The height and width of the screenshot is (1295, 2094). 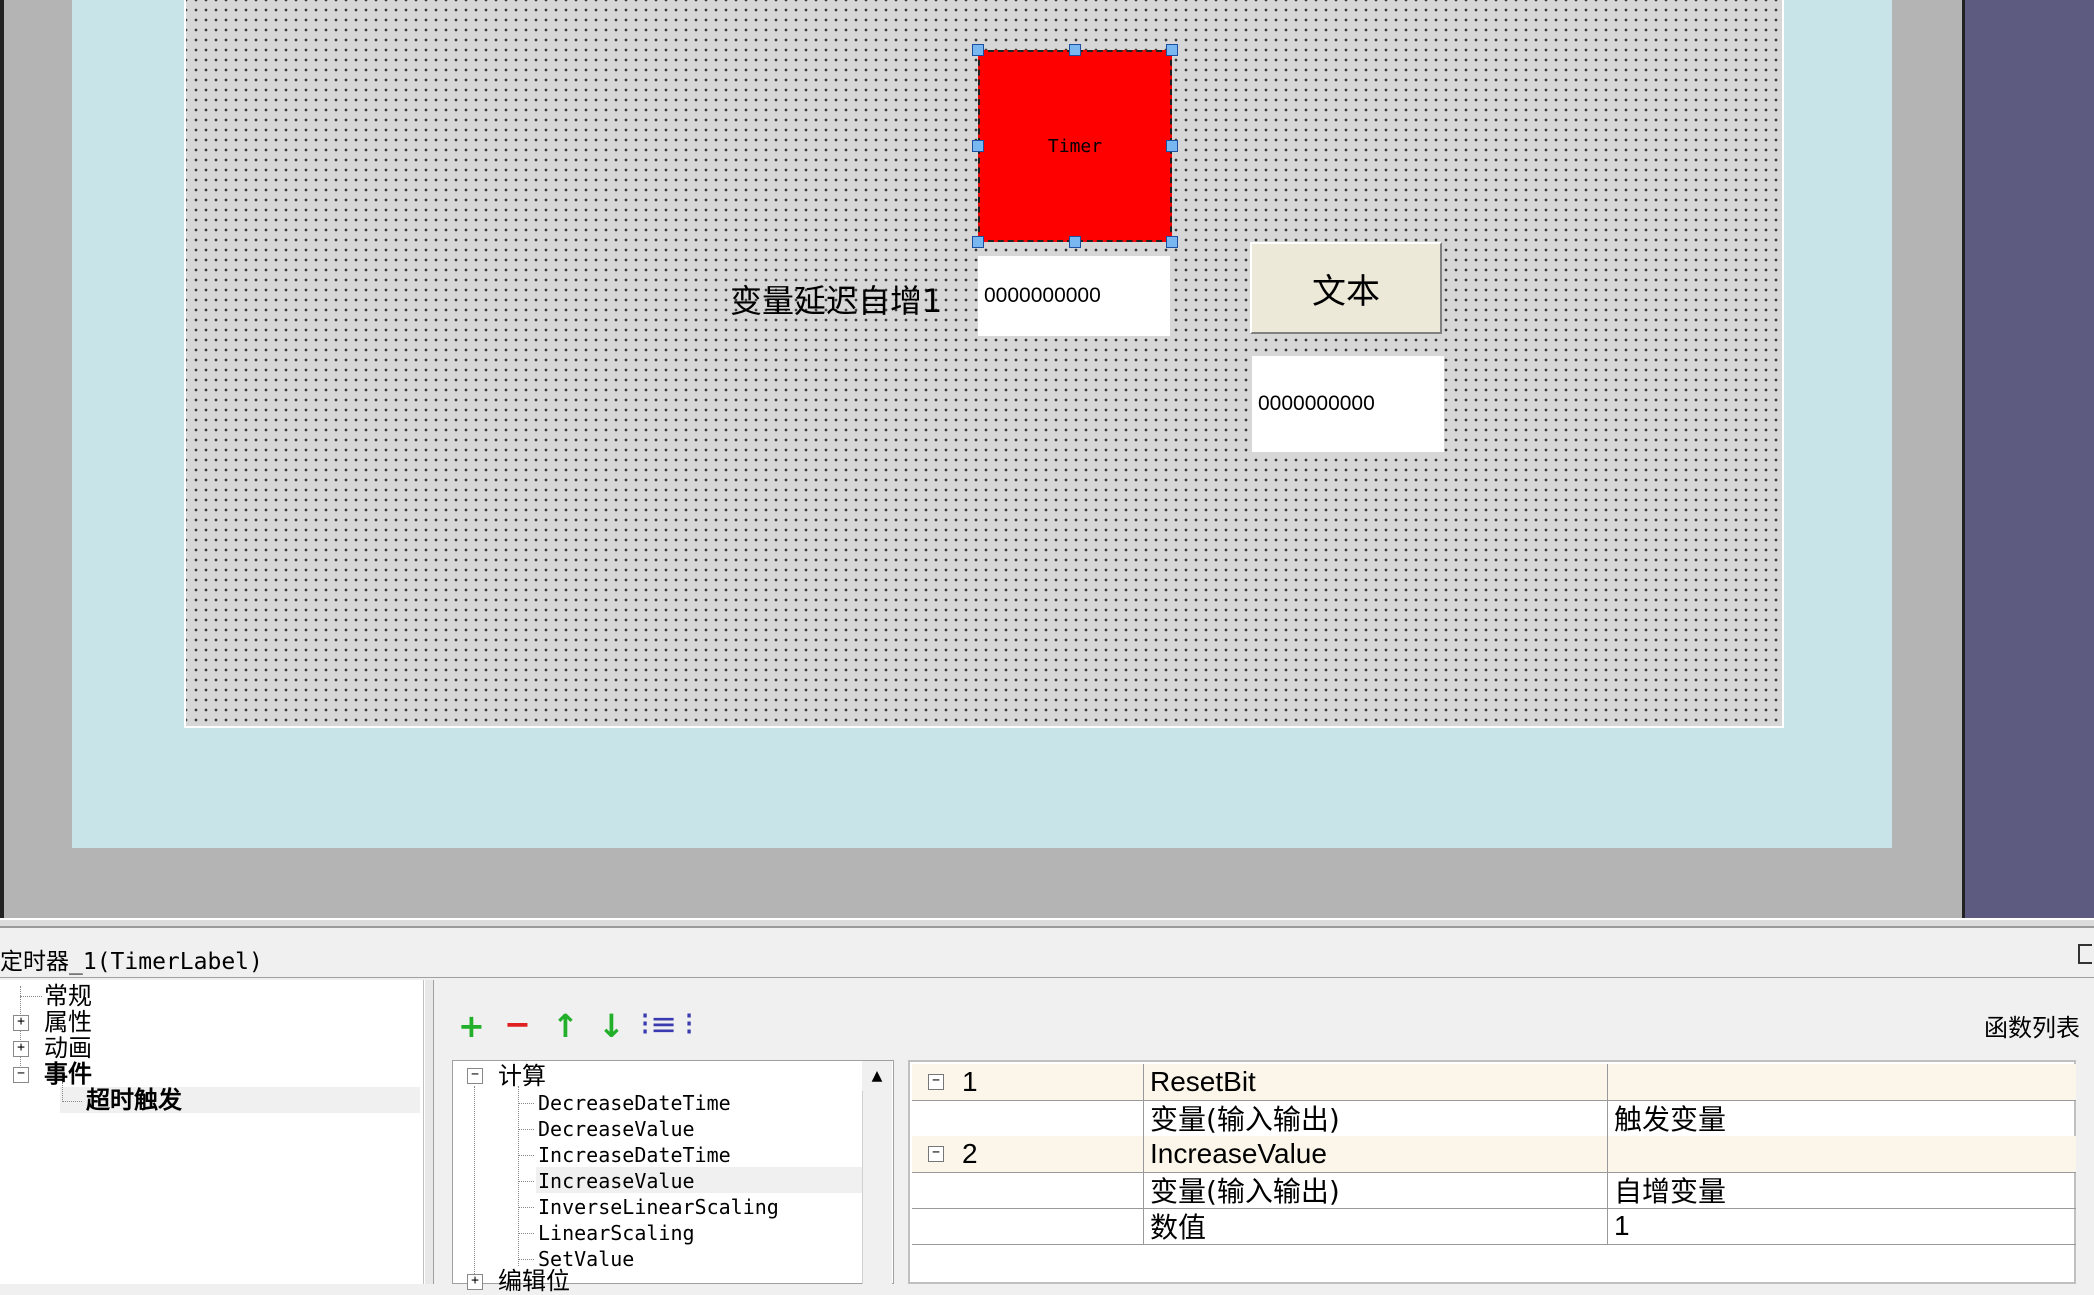 What do you see at coordinates (2028, 459) in the screenshot?
I see `design-right-bar` at bounding box center [2028, 459].